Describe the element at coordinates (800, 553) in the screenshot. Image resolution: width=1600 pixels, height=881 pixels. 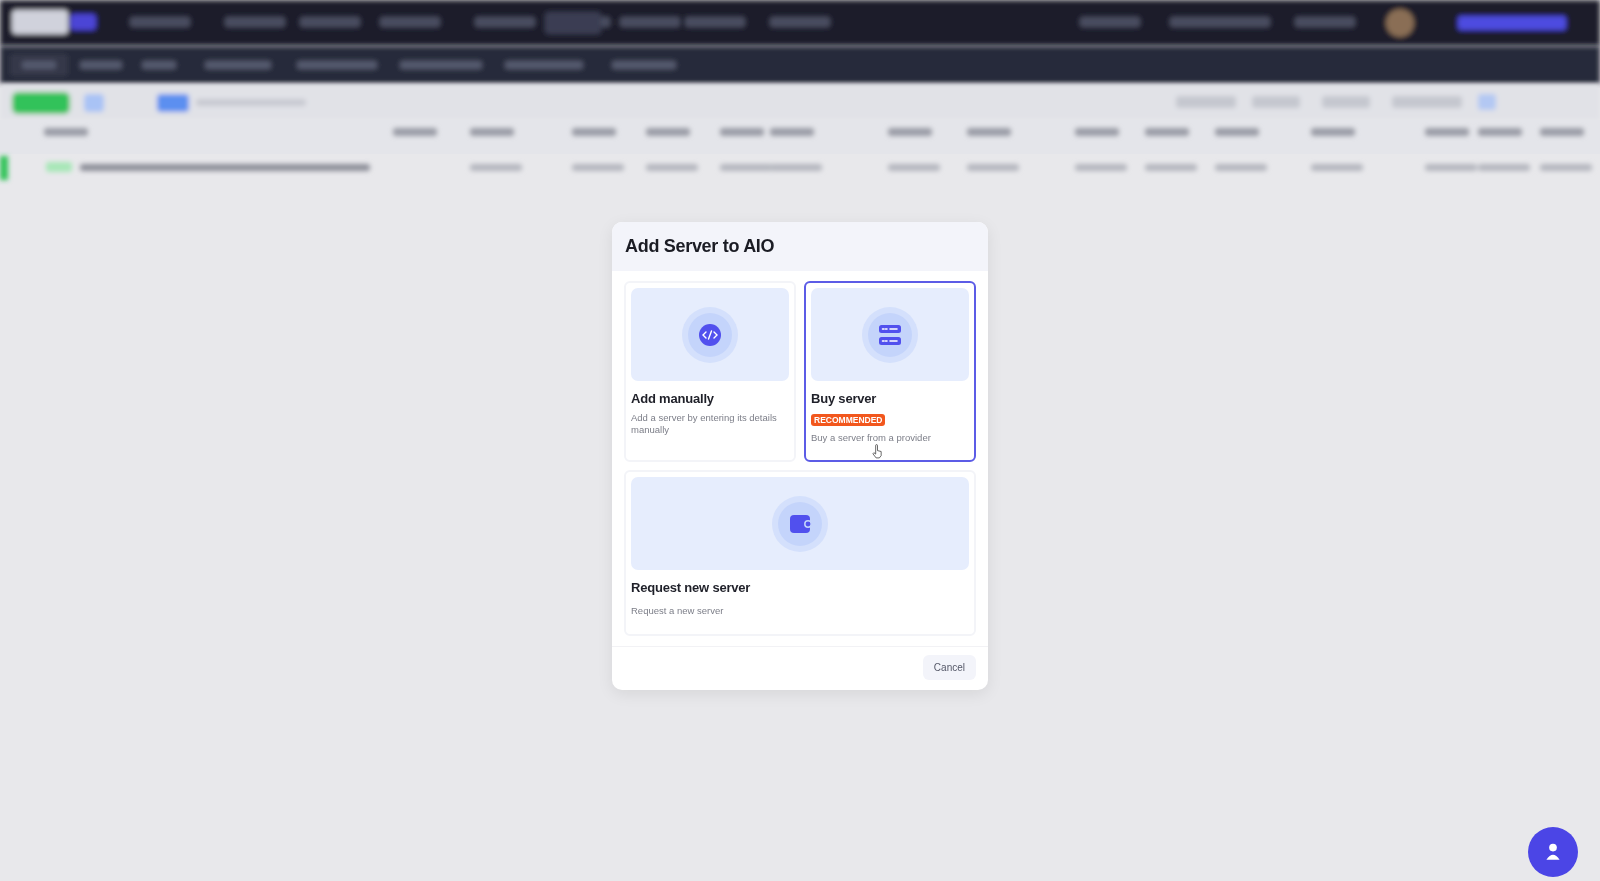
I see `server-option-card: Request new server Request a new server` at that location.